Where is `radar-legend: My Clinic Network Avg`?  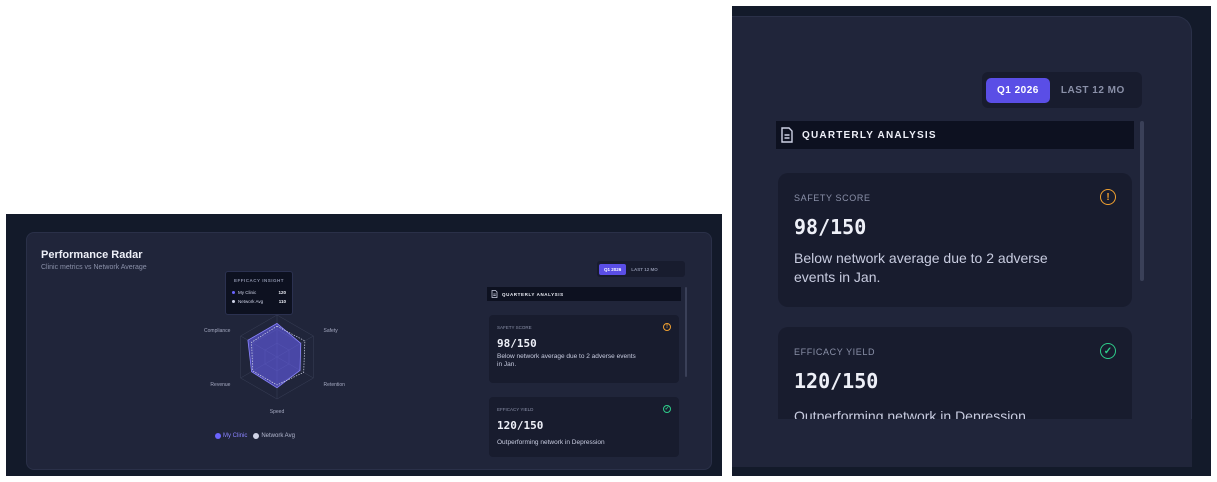
radar-legend: My Clinic Network Avg is located at coordinates (258, 436).